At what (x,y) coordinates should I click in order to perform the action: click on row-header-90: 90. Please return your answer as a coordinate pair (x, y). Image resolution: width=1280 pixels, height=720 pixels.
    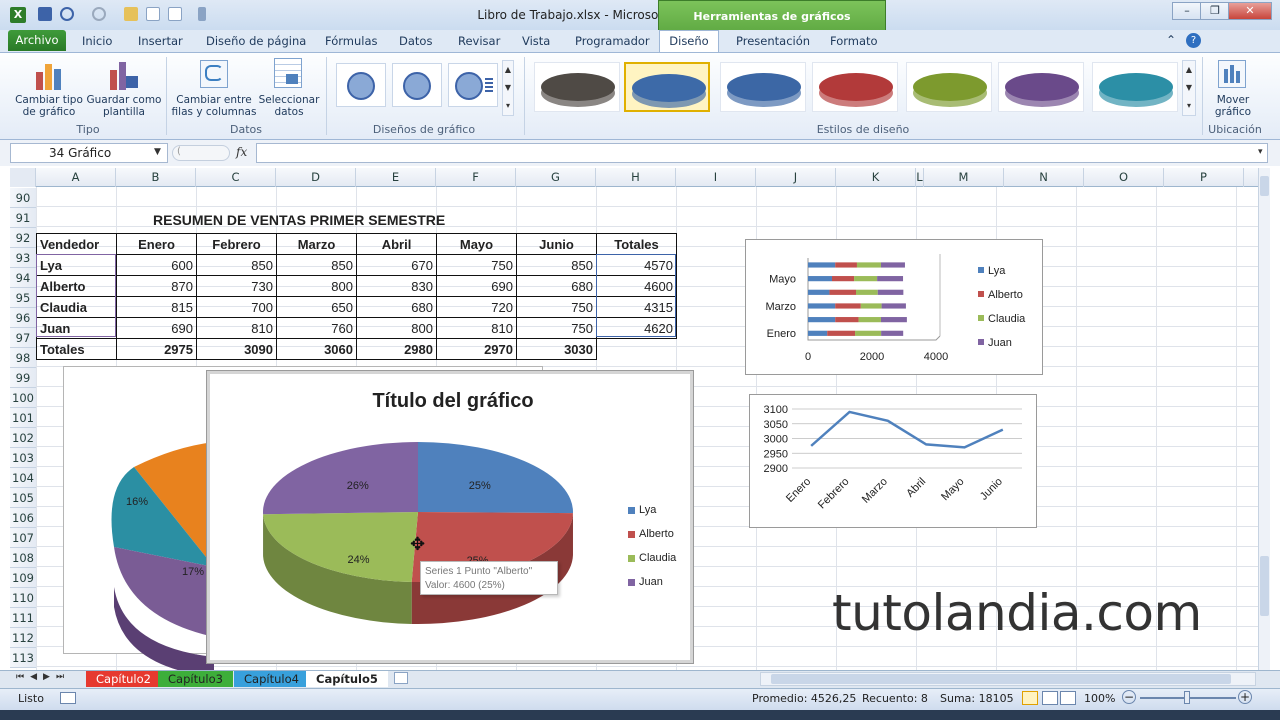
    Looking at the image, I should click on (23, 198).